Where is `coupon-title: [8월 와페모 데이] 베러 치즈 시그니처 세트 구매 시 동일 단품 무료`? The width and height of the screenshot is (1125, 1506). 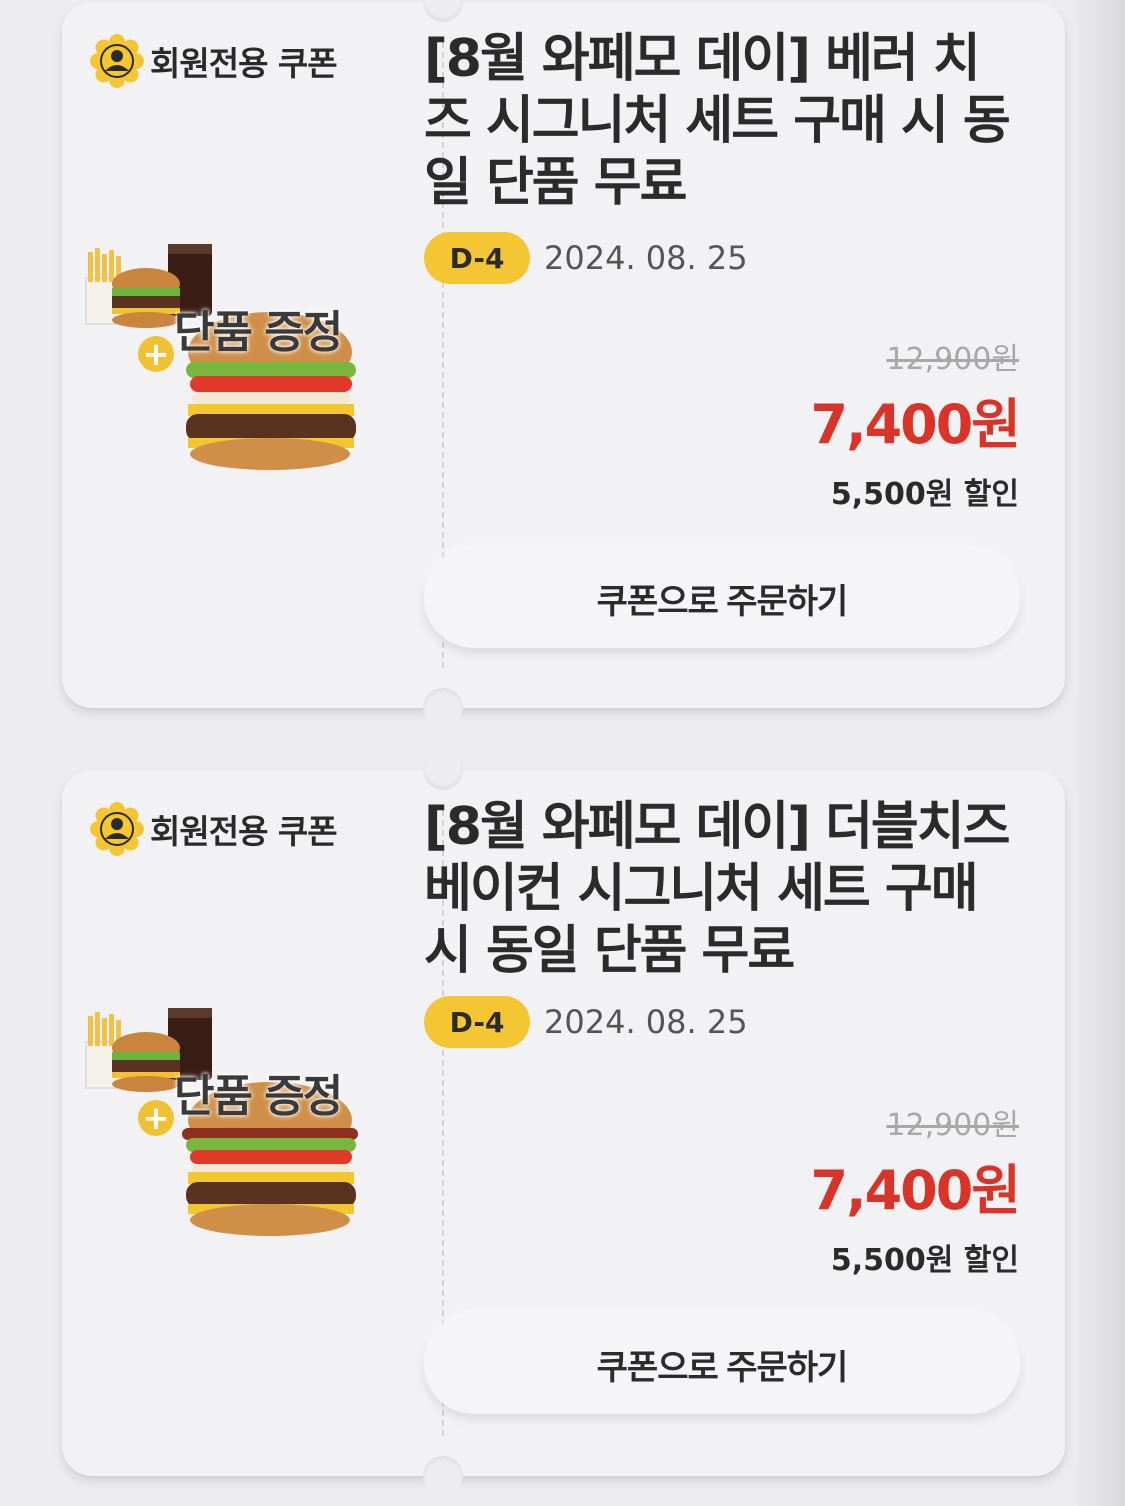 coupon-title: [8월 와페모 데이] 베러 치즈 시그니처 세트 구매 시 동일 단품 무료 is located at coordinates (717, 121).